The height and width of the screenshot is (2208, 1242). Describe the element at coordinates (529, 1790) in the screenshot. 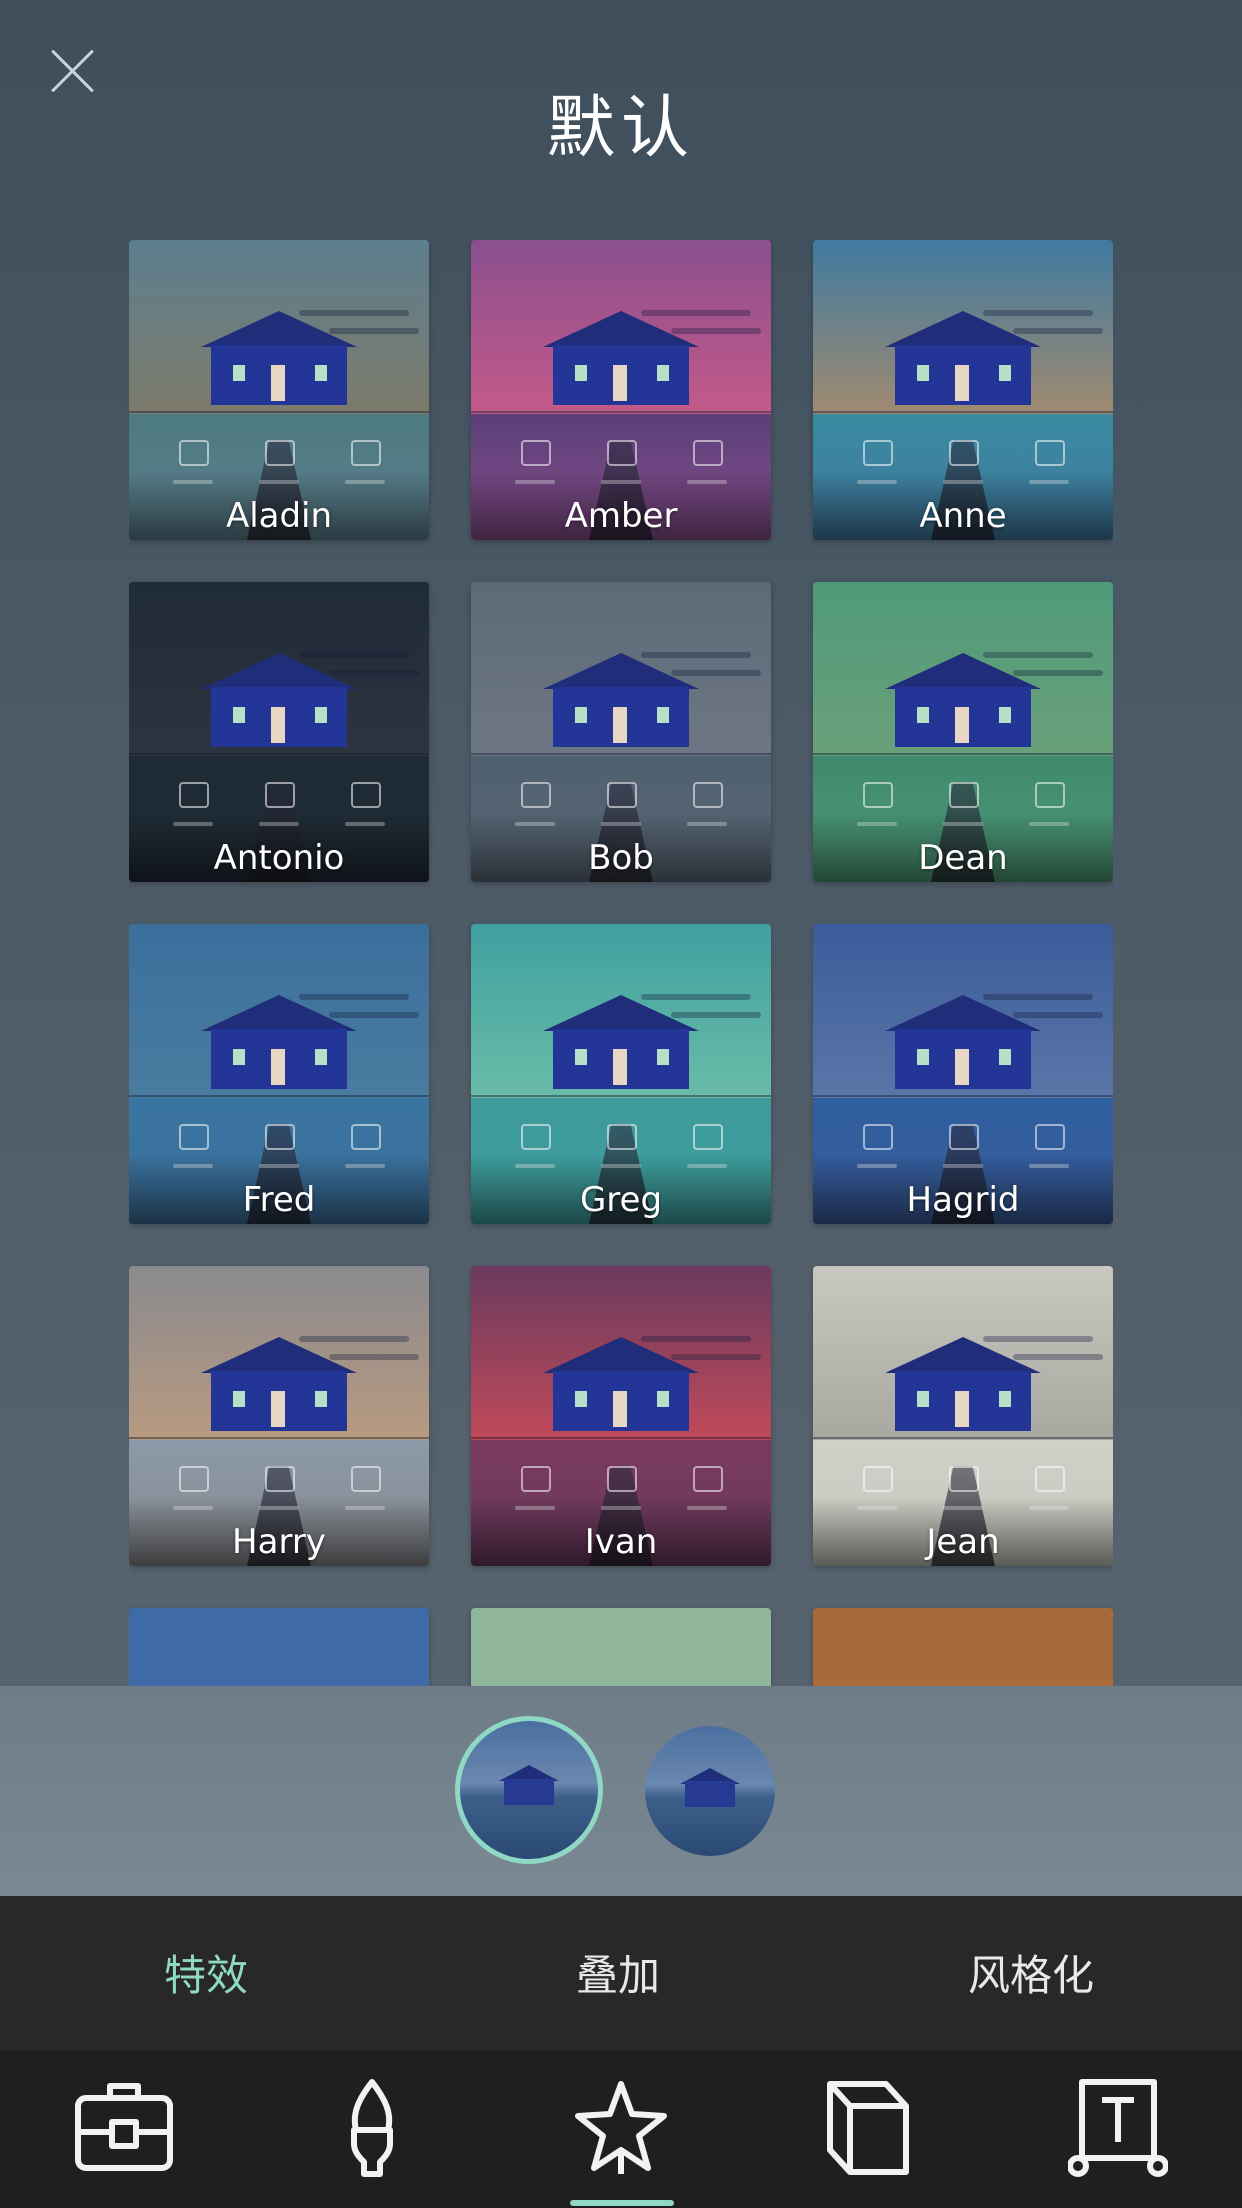

I see `preset-thumb-selected` at that location.